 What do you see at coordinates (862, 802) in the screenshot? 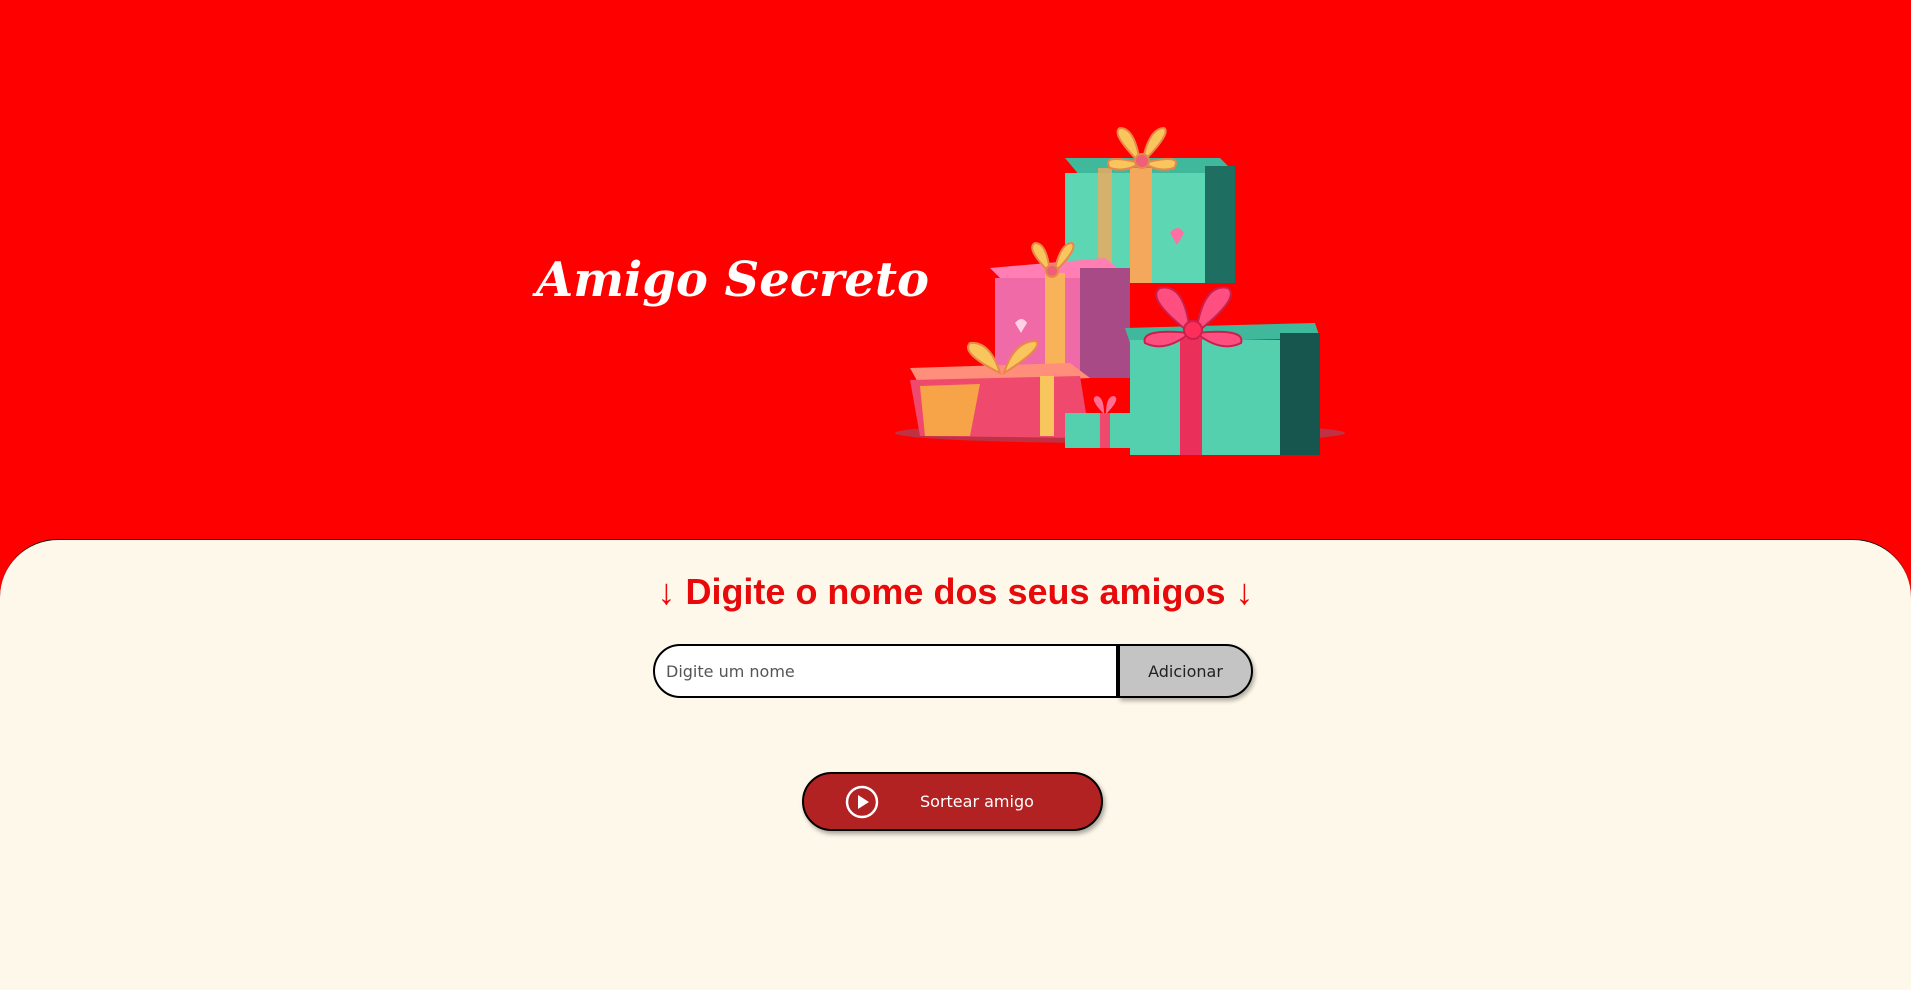
I see `play-circle-icon` at bounding box center [862, 802].